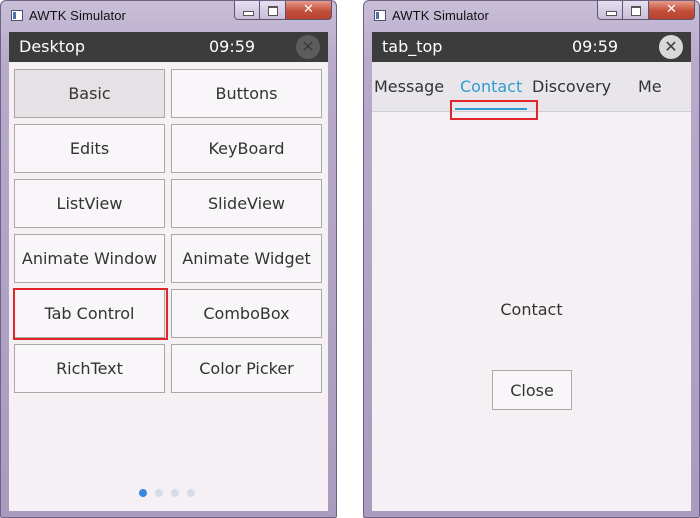 This screenshot has width=700, height=518. I want to click on screen-header: Desktop 09:59 ✕, so click(168, 47).